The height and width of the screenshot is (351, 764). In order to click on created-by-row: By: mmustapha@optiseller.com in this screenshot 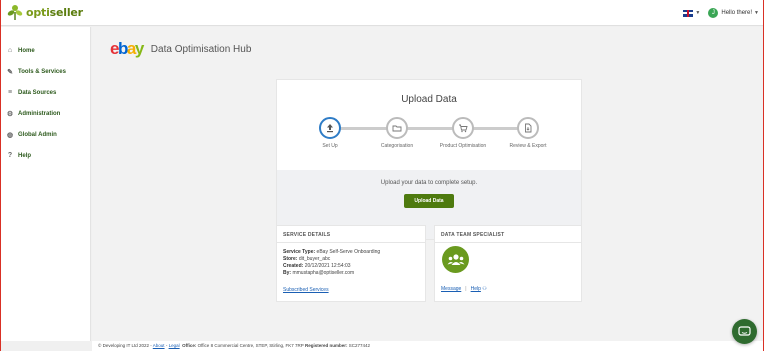, I will do `click(319, 273)`.